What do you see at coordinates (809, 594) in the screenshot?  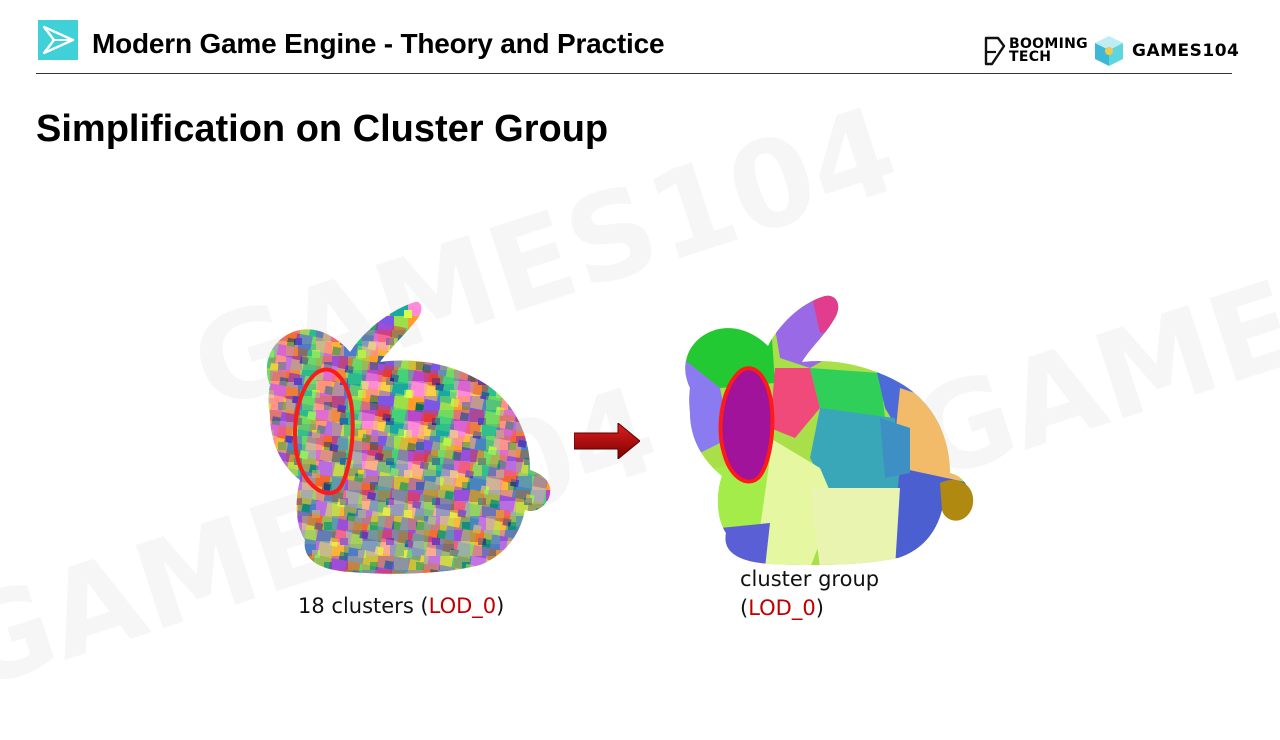 I see `caption-cluster-group: cluster group (LOD_0)` at bounding box center [809, 594].